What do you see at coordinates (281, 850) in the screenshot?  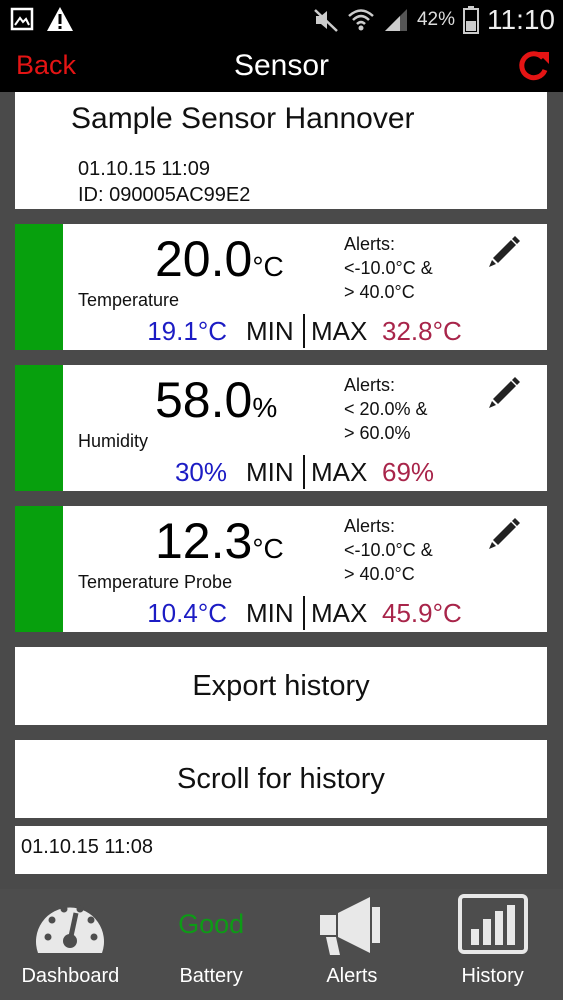 I see `history-list: 01.10.15 11:08` at bounding box center [281, 850].